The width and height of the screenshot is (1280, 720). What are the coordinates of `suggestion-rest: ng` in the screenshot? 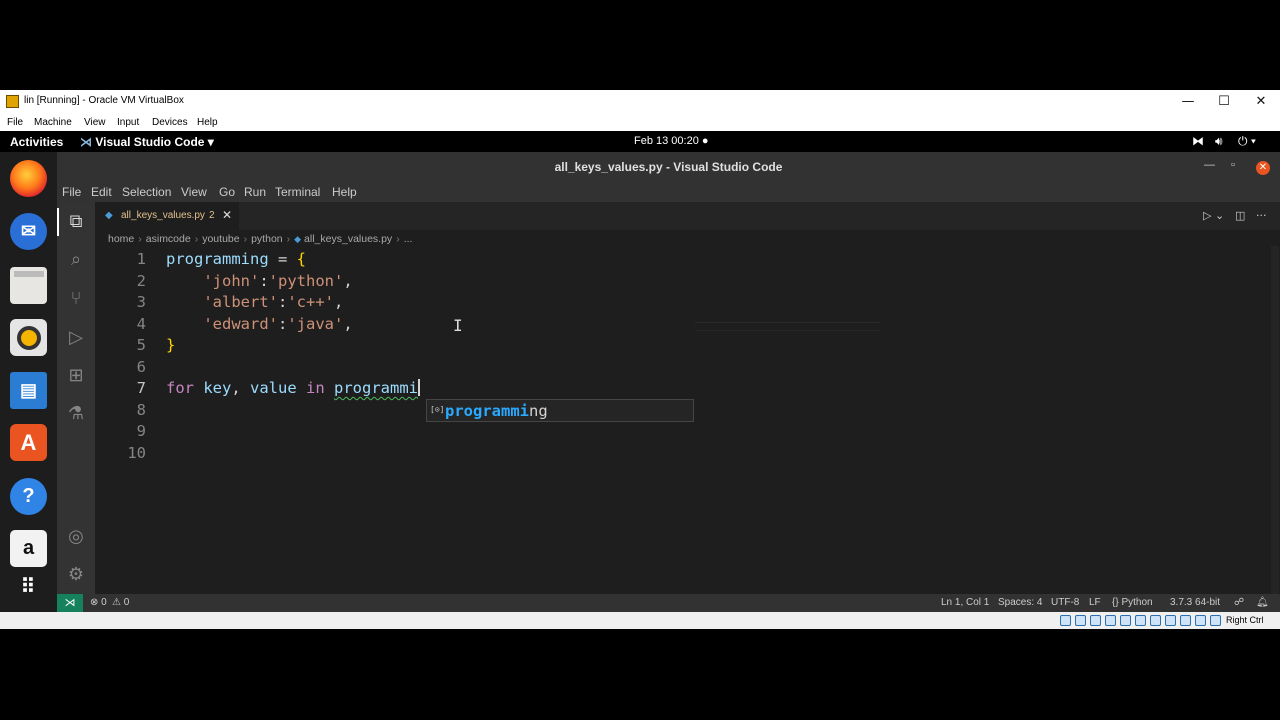 It's located at (538, 411).